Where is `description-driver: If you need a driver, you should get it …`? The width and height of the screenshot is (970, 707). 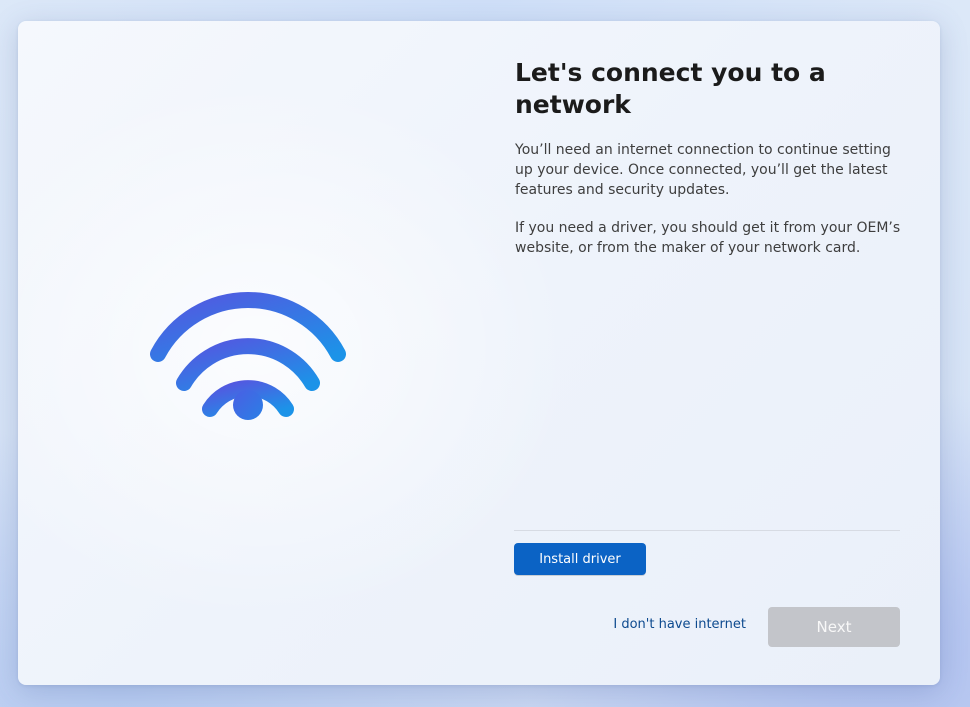
description-driver: If you need a driver, you should get it … is located at coordinates (708, 238).